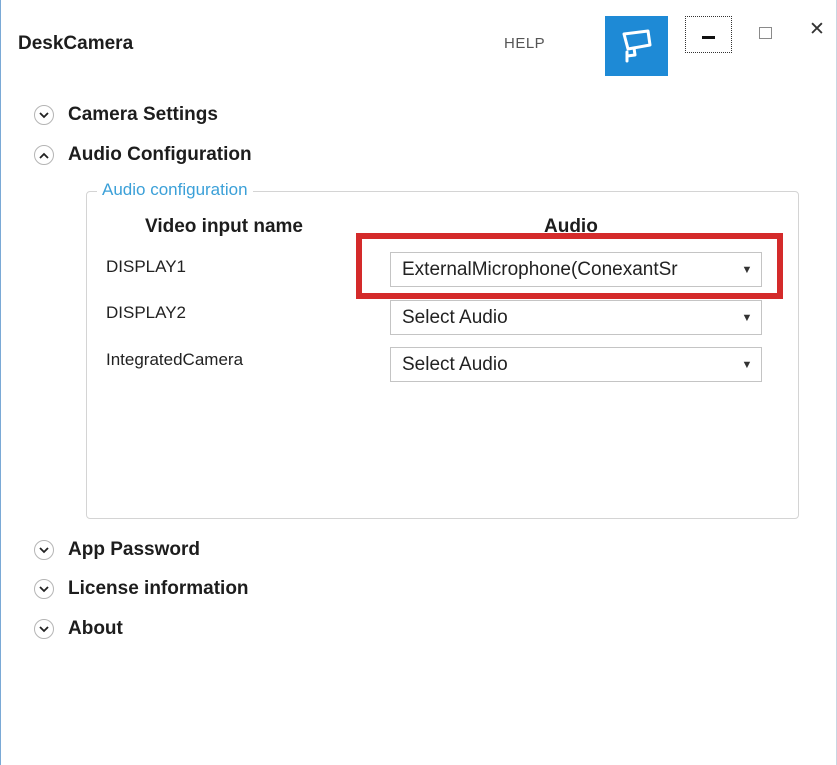 Image resolution: width=837 pixels, height=765 pixels. Describe the element at coordinates (708, 34) in the screenshot. I see `minimize-button` at that location.